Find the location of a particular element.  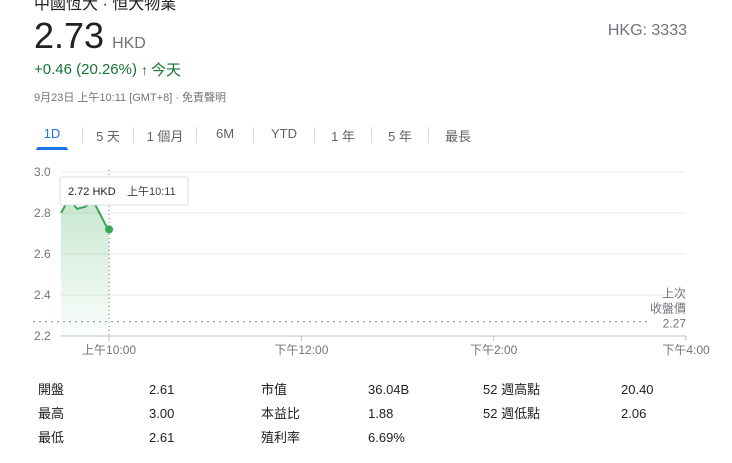

stat-value: 36.04B is located at coordinates (389, 389).